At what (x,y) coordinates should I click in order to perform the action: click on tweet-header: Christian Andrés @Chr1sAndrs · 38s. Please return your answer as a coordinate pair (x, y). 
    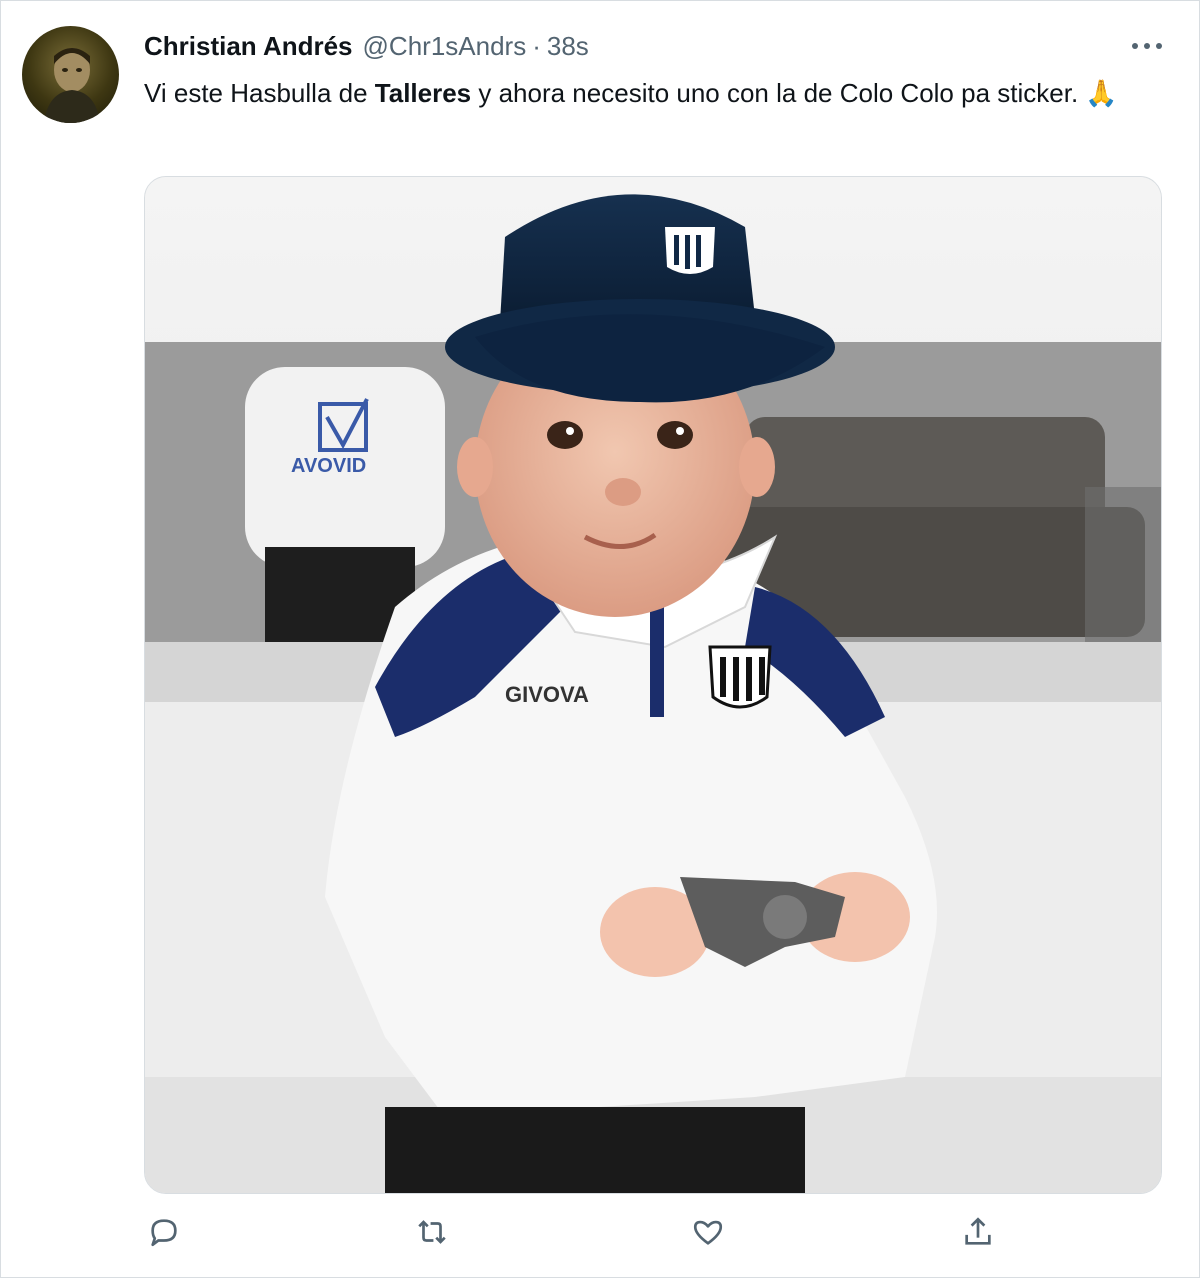
    Looking at the image, I should click on (366, 46).